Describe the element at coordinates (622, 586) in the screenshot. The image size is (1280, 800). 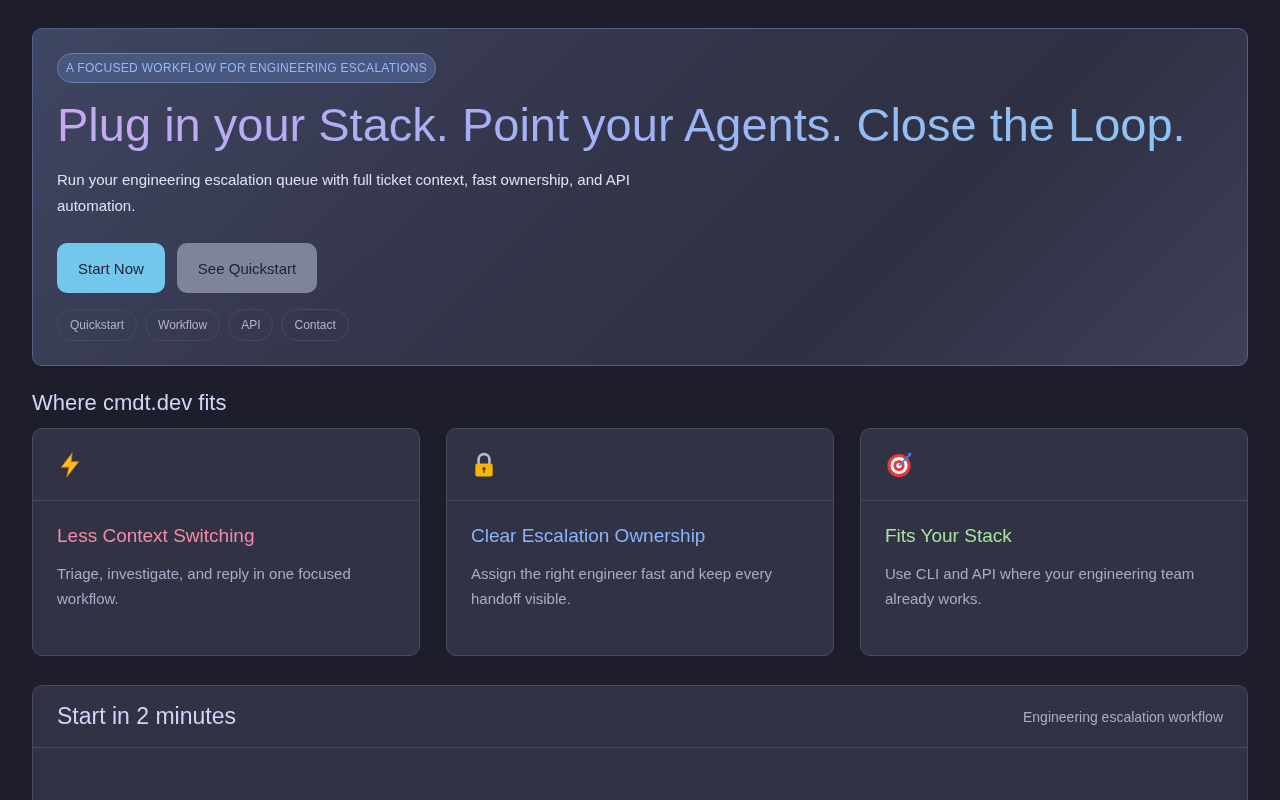
I see `feature-description: Assign the right engineer fast and keep every handoff visible.` at that location.